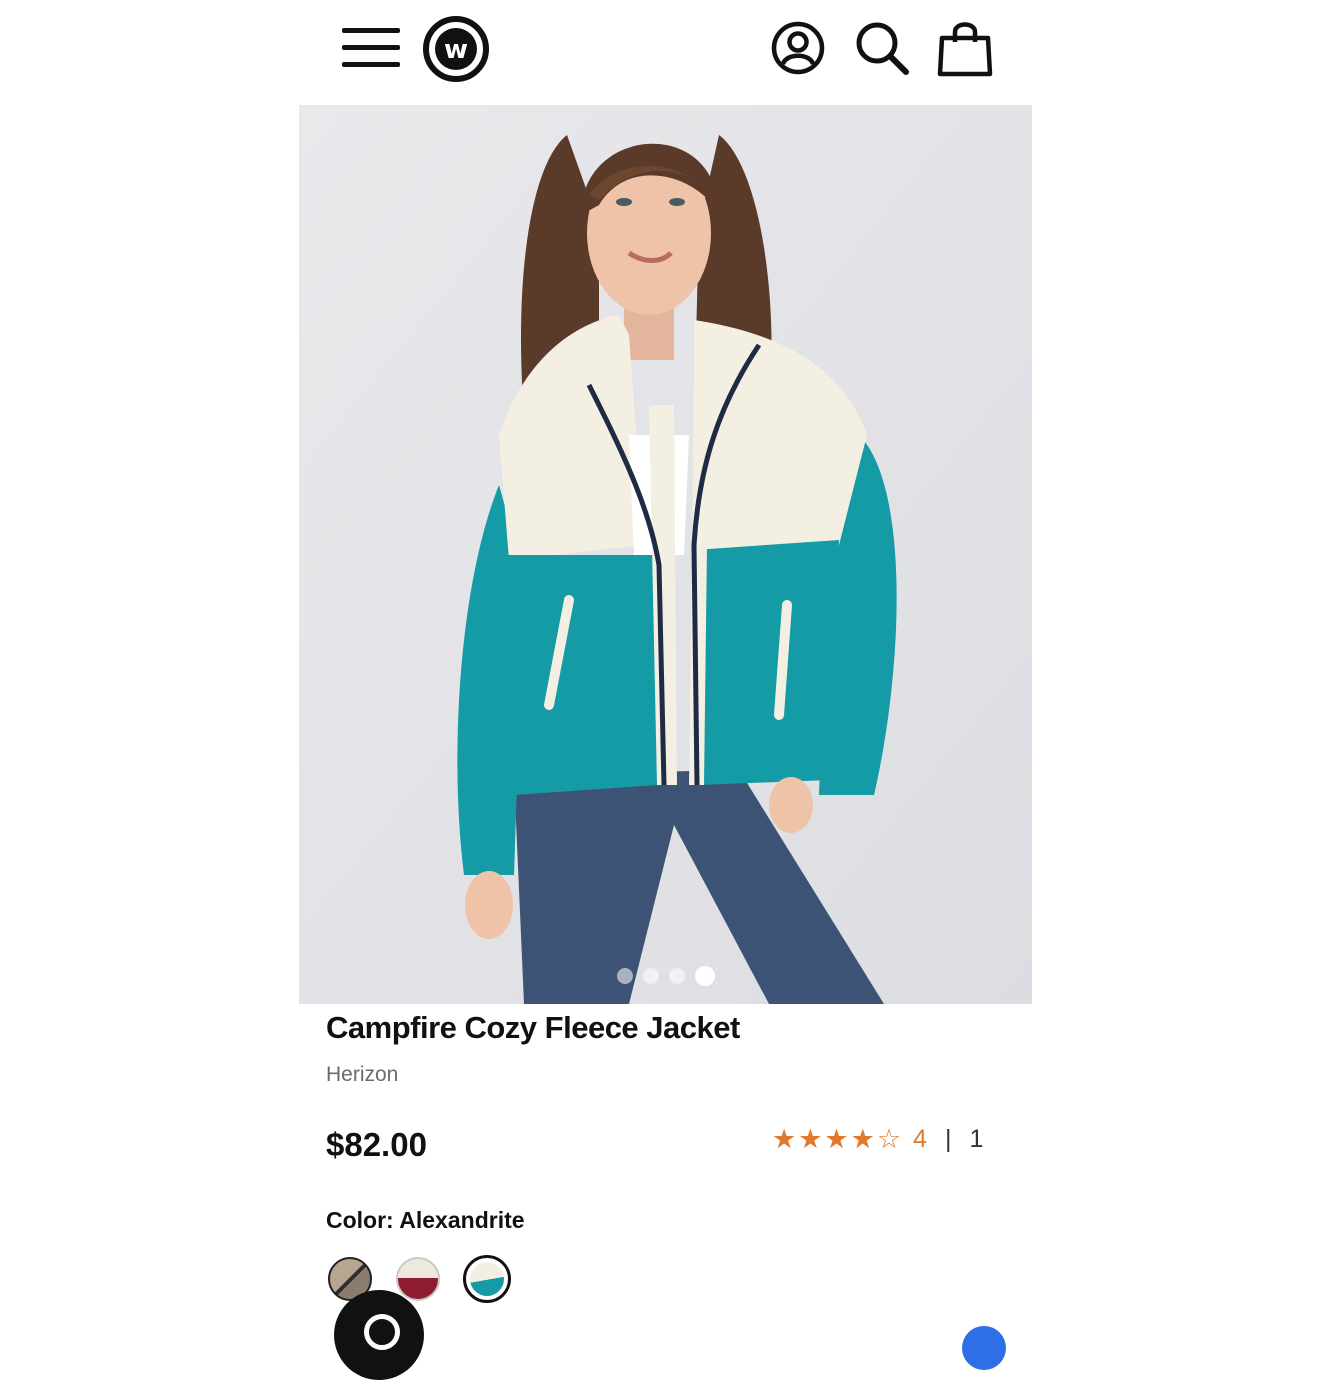 The image size is (1332, 1380). Describe the element at coordinates (976, 1139) in the screenshot. I see `review-count: 1` at that location.